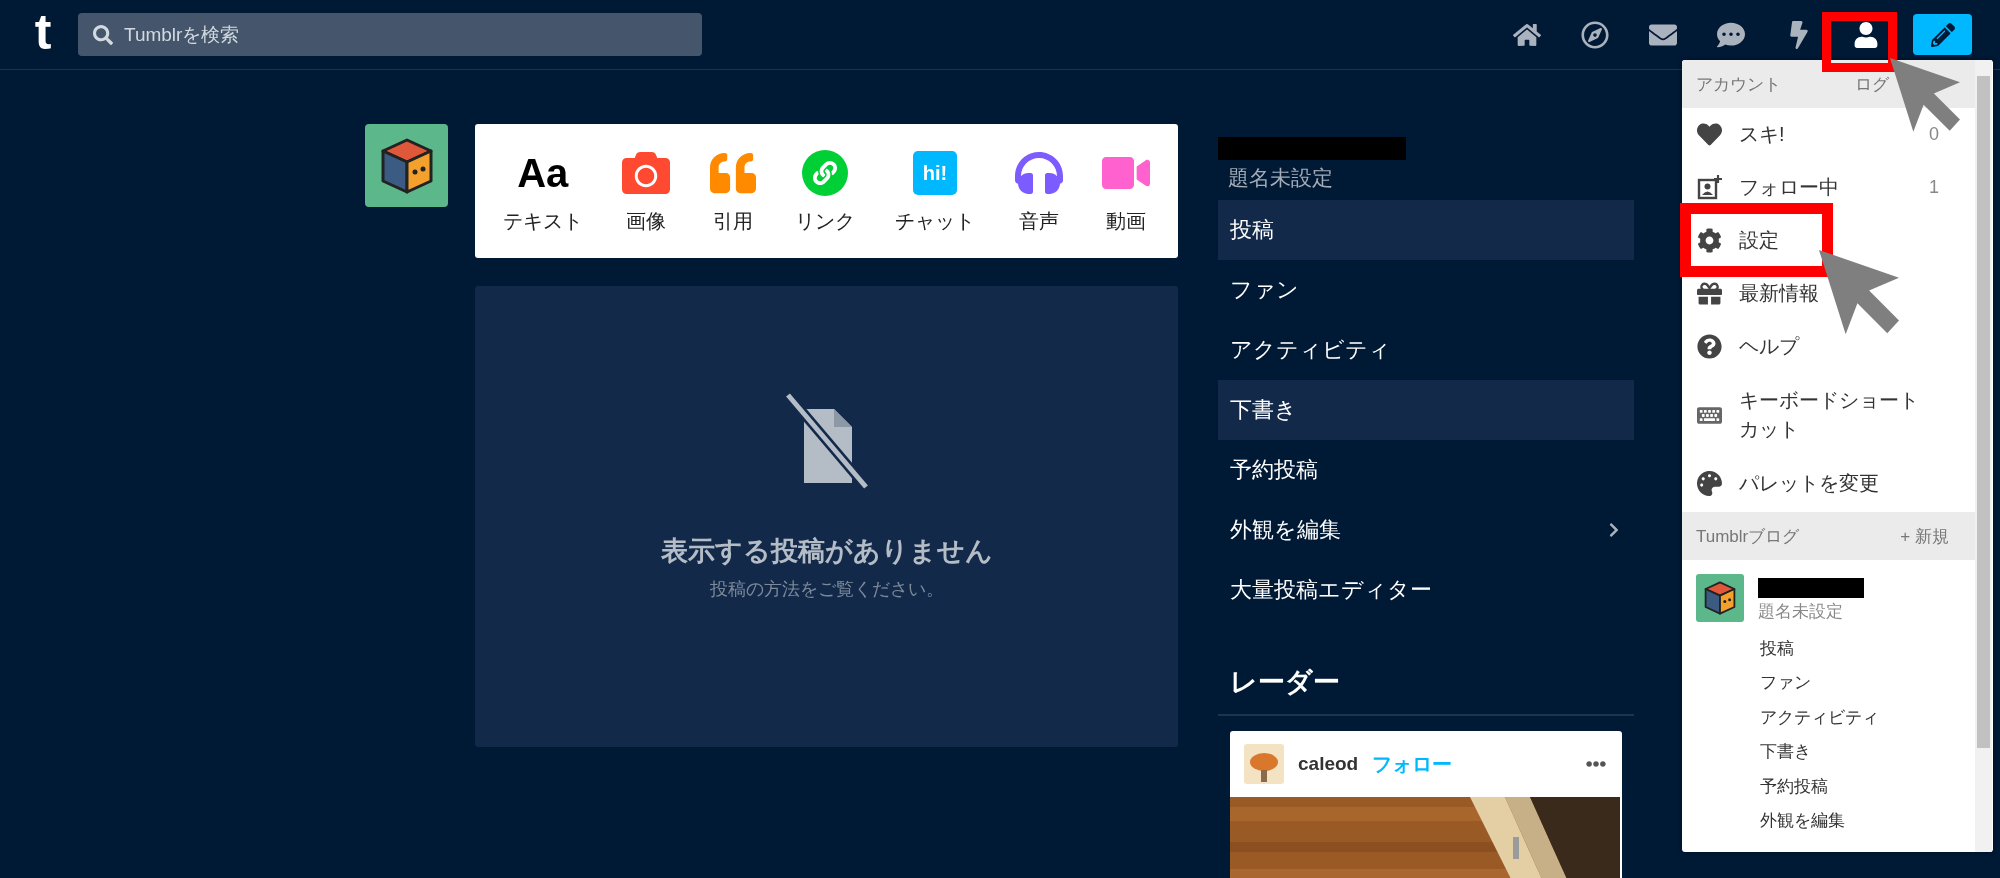 The width and height of the screenshot is (2000, 878). Describe the element at coordinates (1426, 470) in the screenshot. I see `blog-menu-item: 予約投稿` at that location.